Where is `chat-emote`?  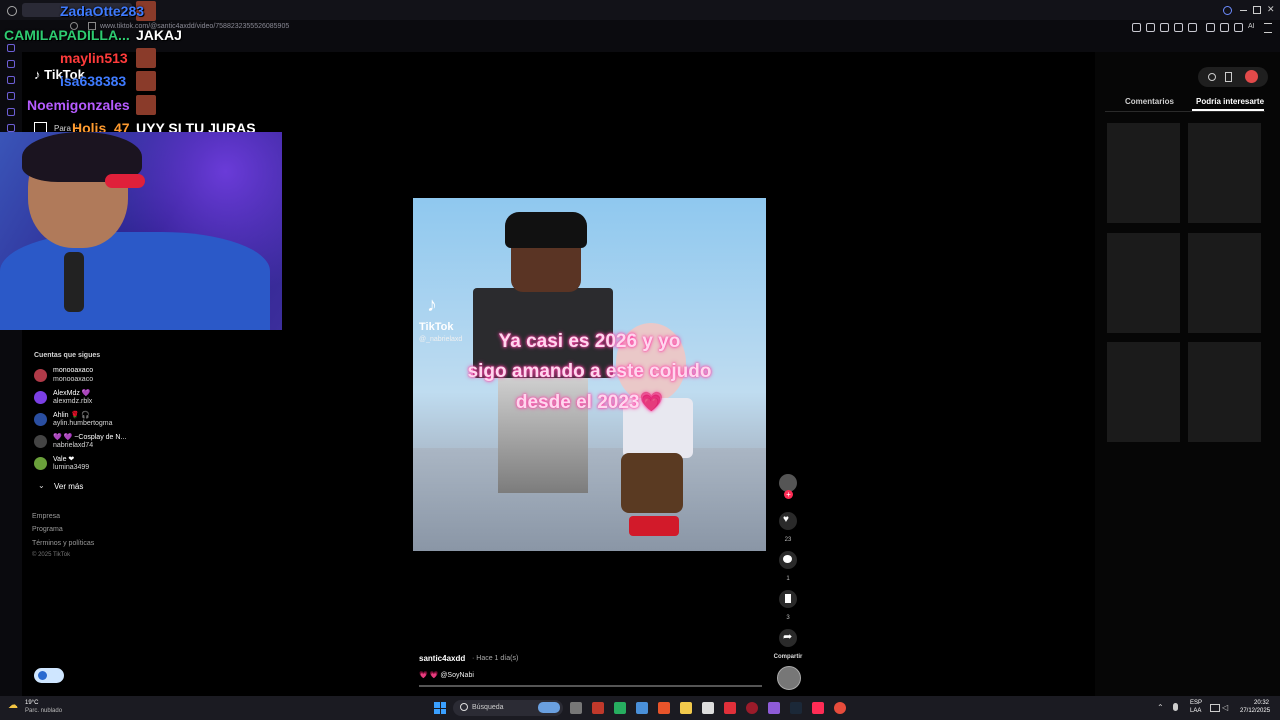
chat-emote is located at coordinates (146, 105).